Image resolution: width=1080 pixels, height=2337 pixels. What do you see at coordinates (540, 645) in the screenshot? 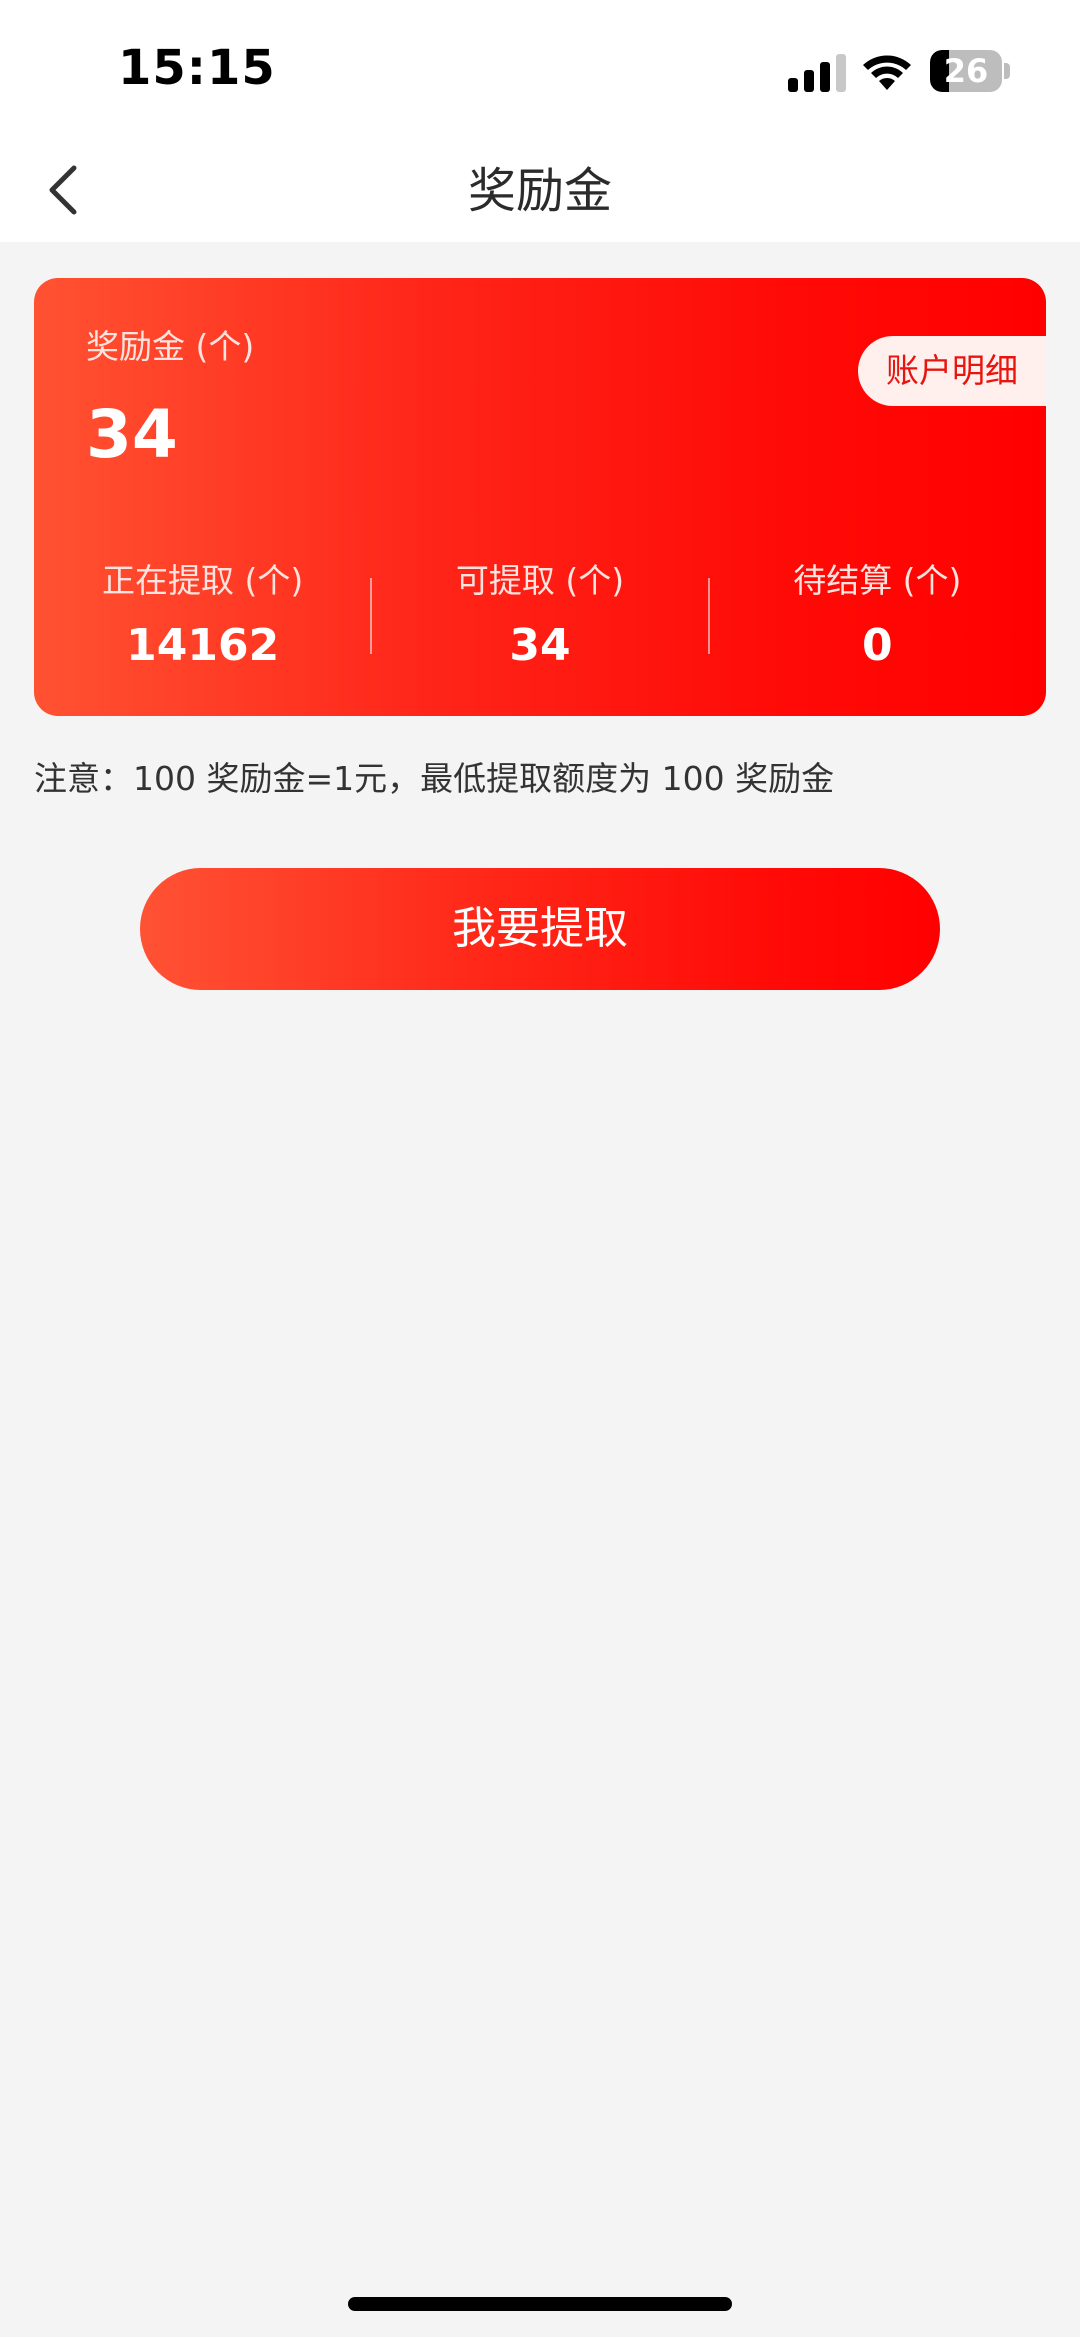
I see `stat-value: 34` at bounding box center [540, 645].